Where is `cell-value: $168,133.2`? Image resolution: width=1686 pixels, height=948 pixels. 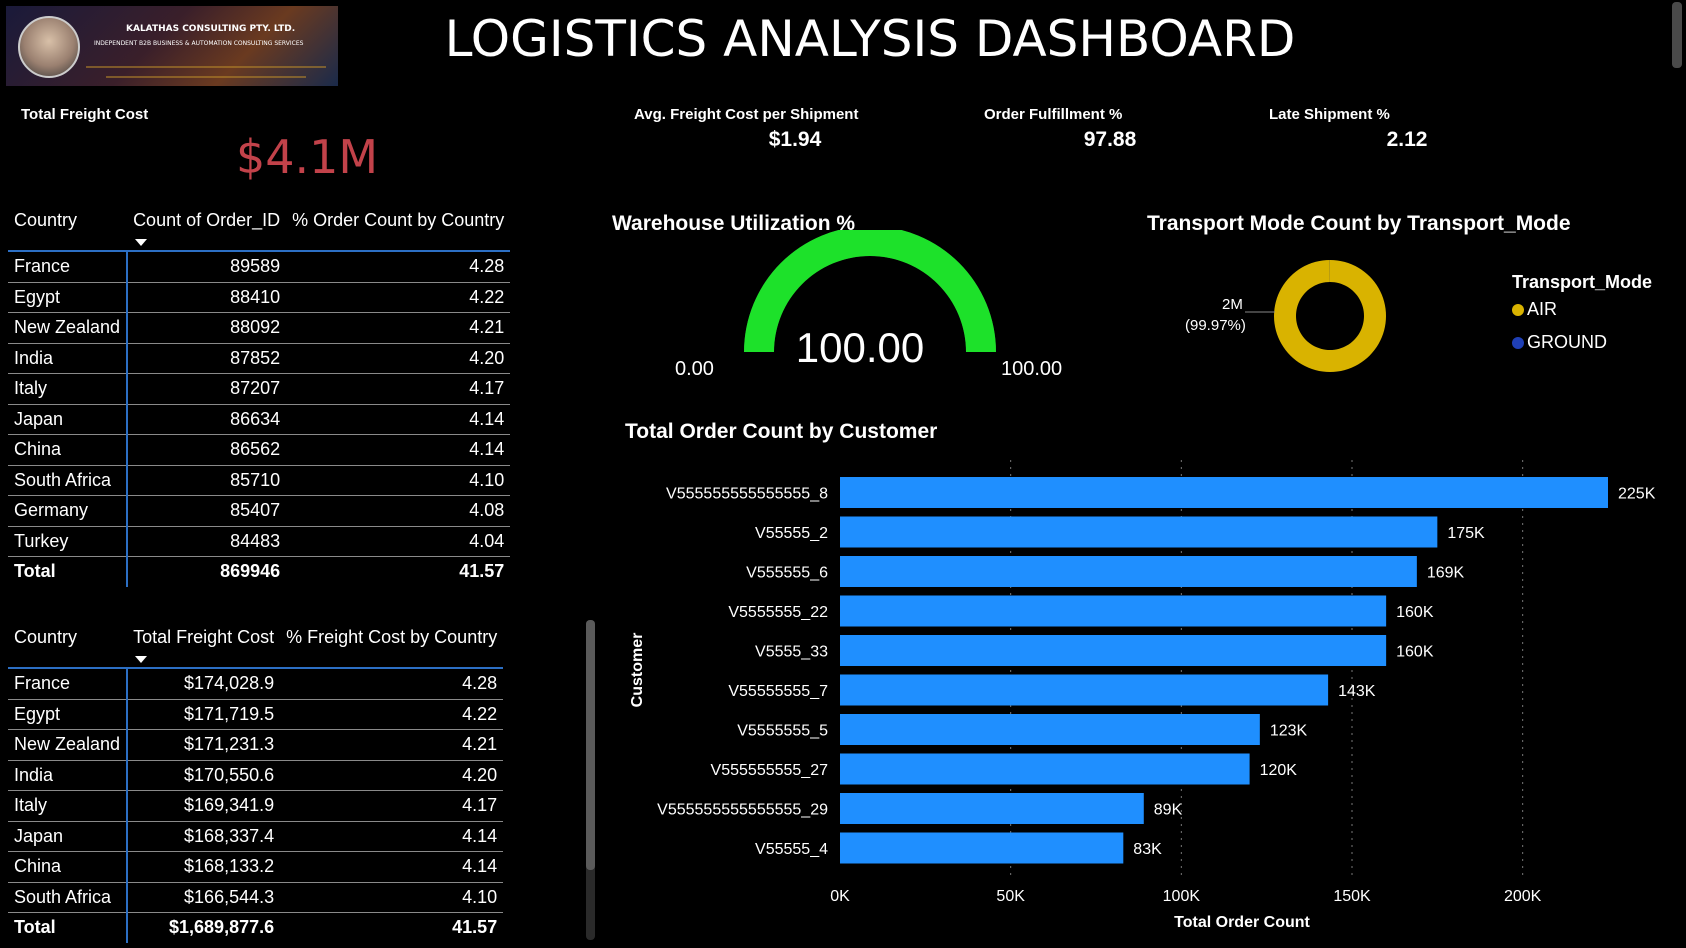
cell-value: $168,133.2 is located at coordinates (204, 867).